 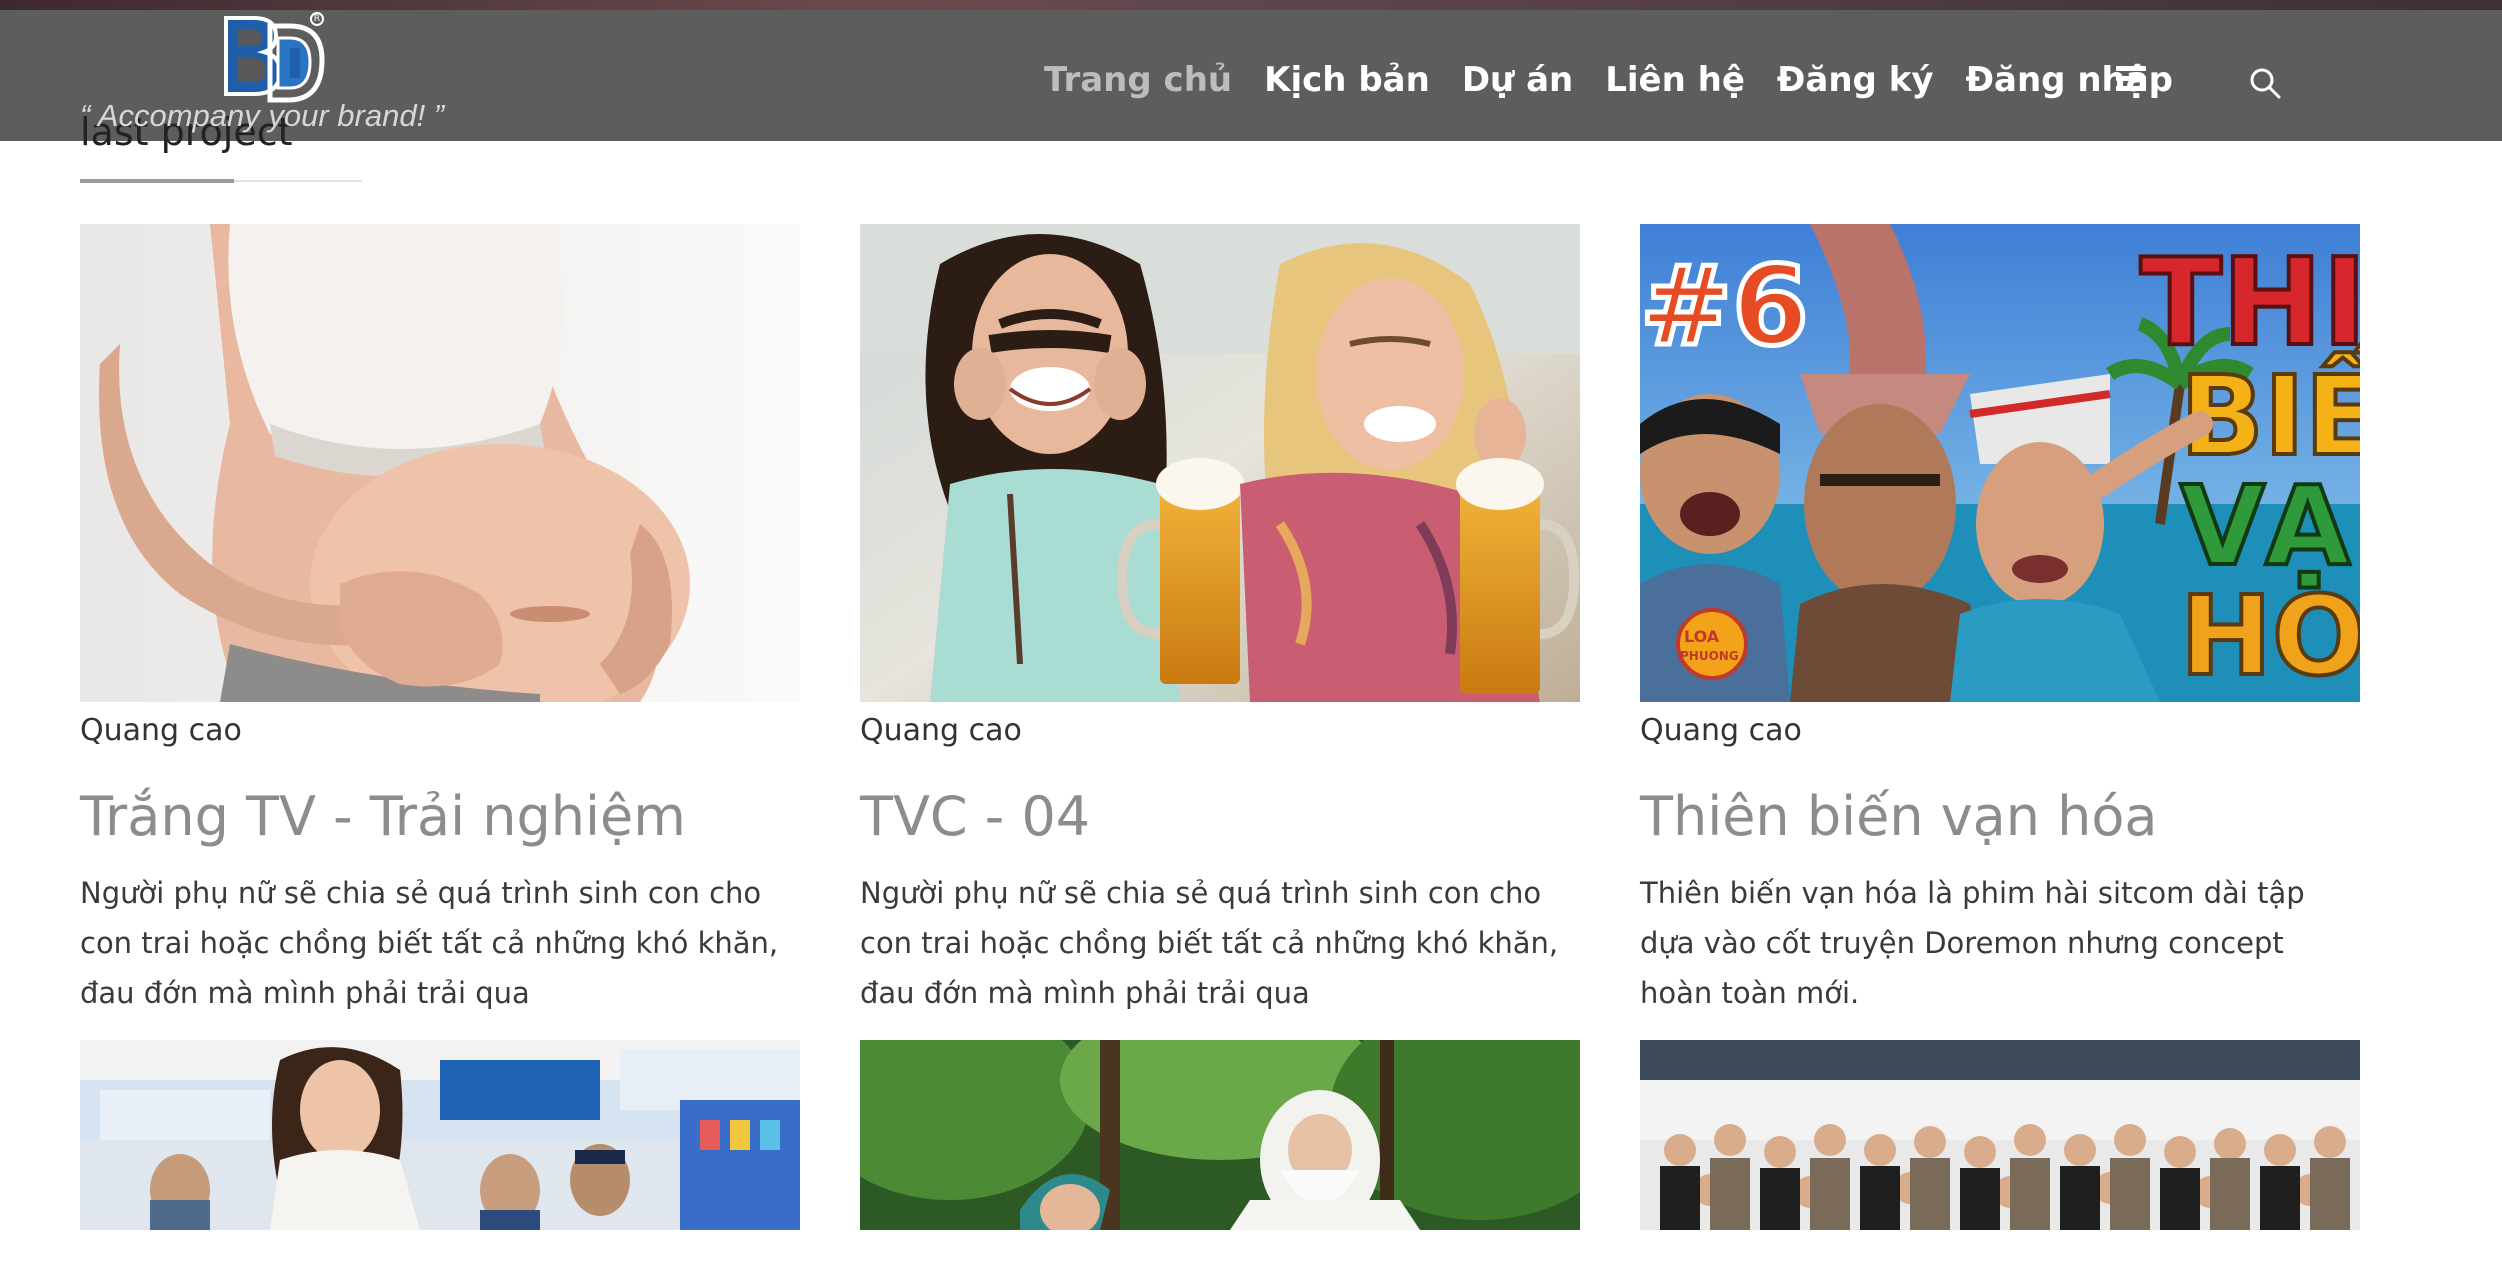 I want to click on brand-tagline: “ Accompany your brand! ”, so click(x=262, y=115).